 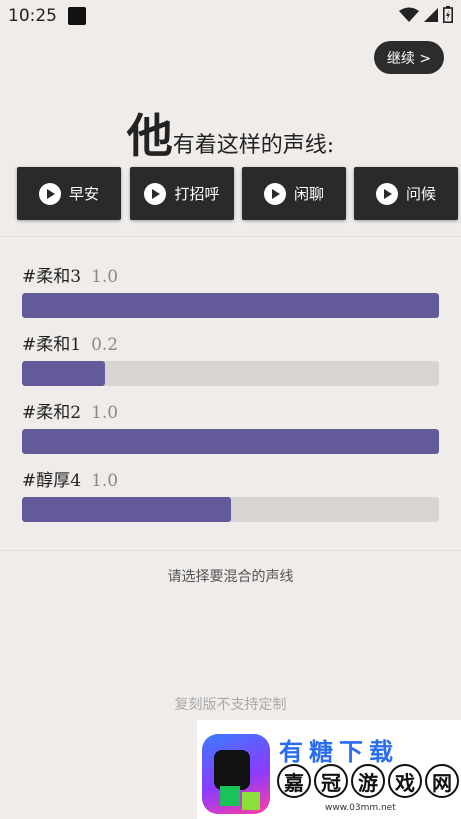 I want to click on watermark: 有糖下载 嘉 冠 游 戏 网 www.03mm.net, so click(x=329, y=769).